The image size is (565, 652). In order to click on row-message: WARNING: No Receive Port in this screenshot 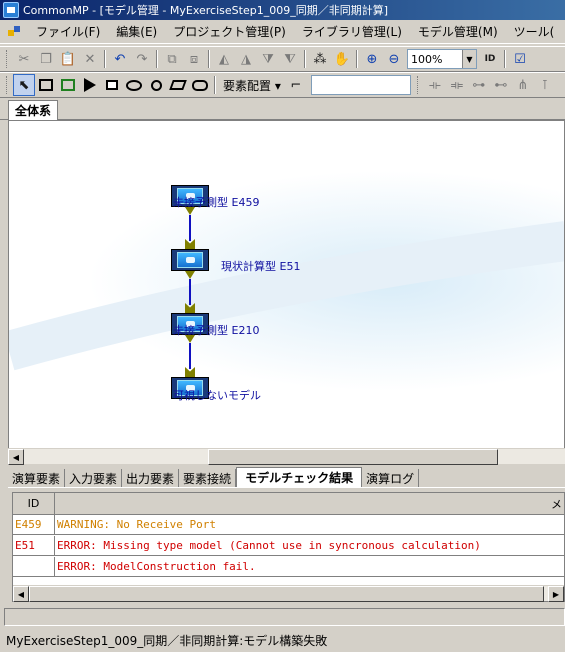, I will do `click(136, 524)`.